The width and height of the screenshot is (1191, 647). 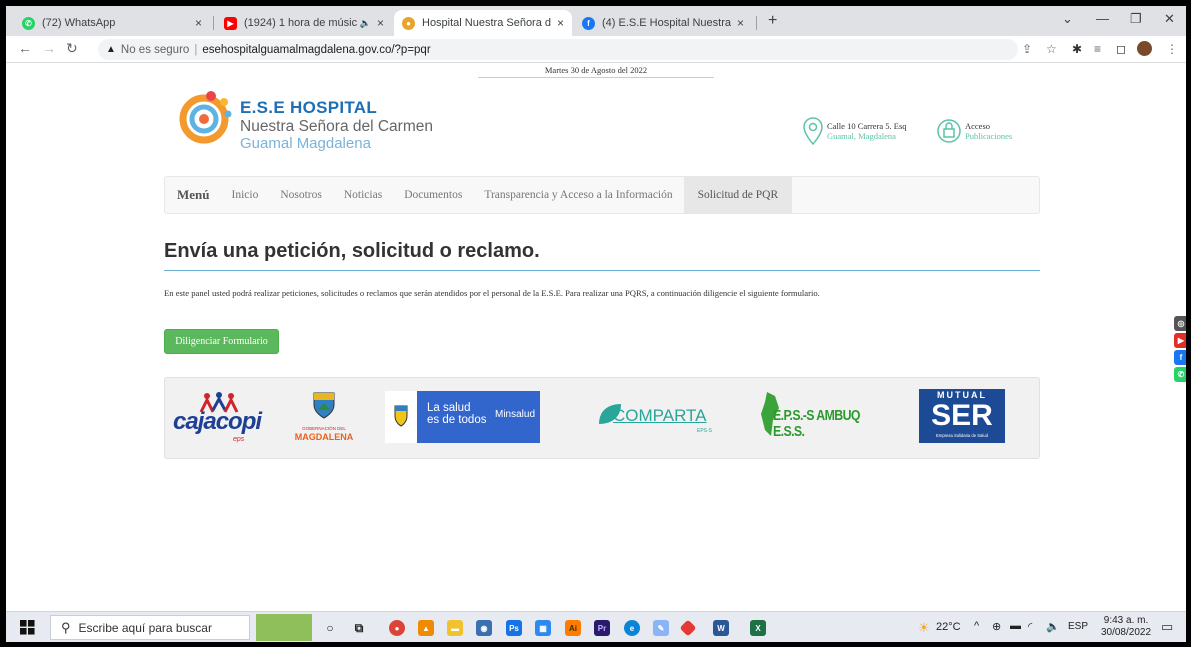 I want to click on instagram-icon: ◎, so click(x=1180, y=323).